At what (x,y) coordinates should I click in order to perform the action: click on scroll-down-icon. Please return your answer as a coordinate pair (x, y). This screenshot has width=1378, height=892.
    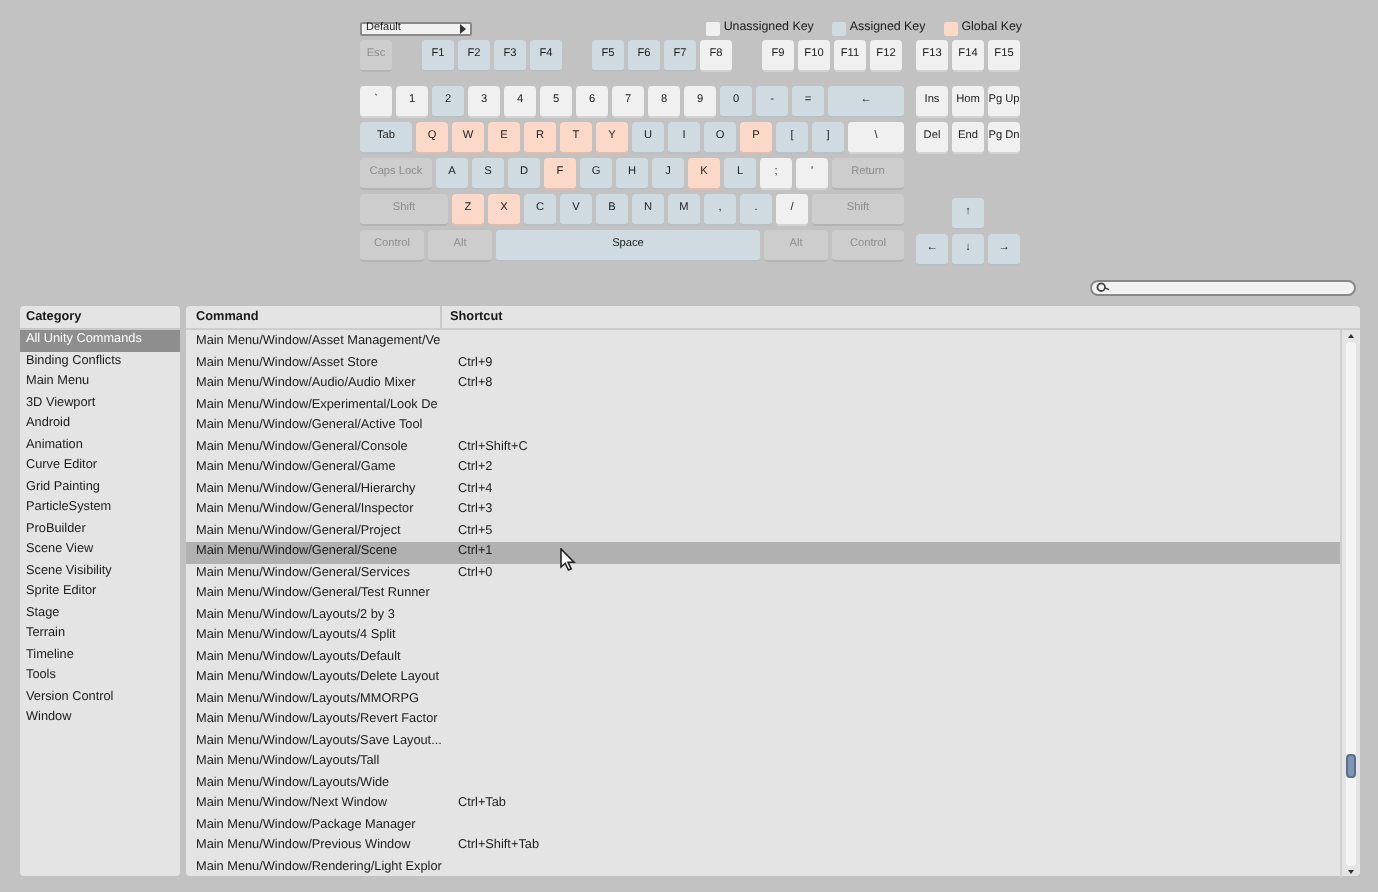
    Looking at the image, I should click on (1350, 872).